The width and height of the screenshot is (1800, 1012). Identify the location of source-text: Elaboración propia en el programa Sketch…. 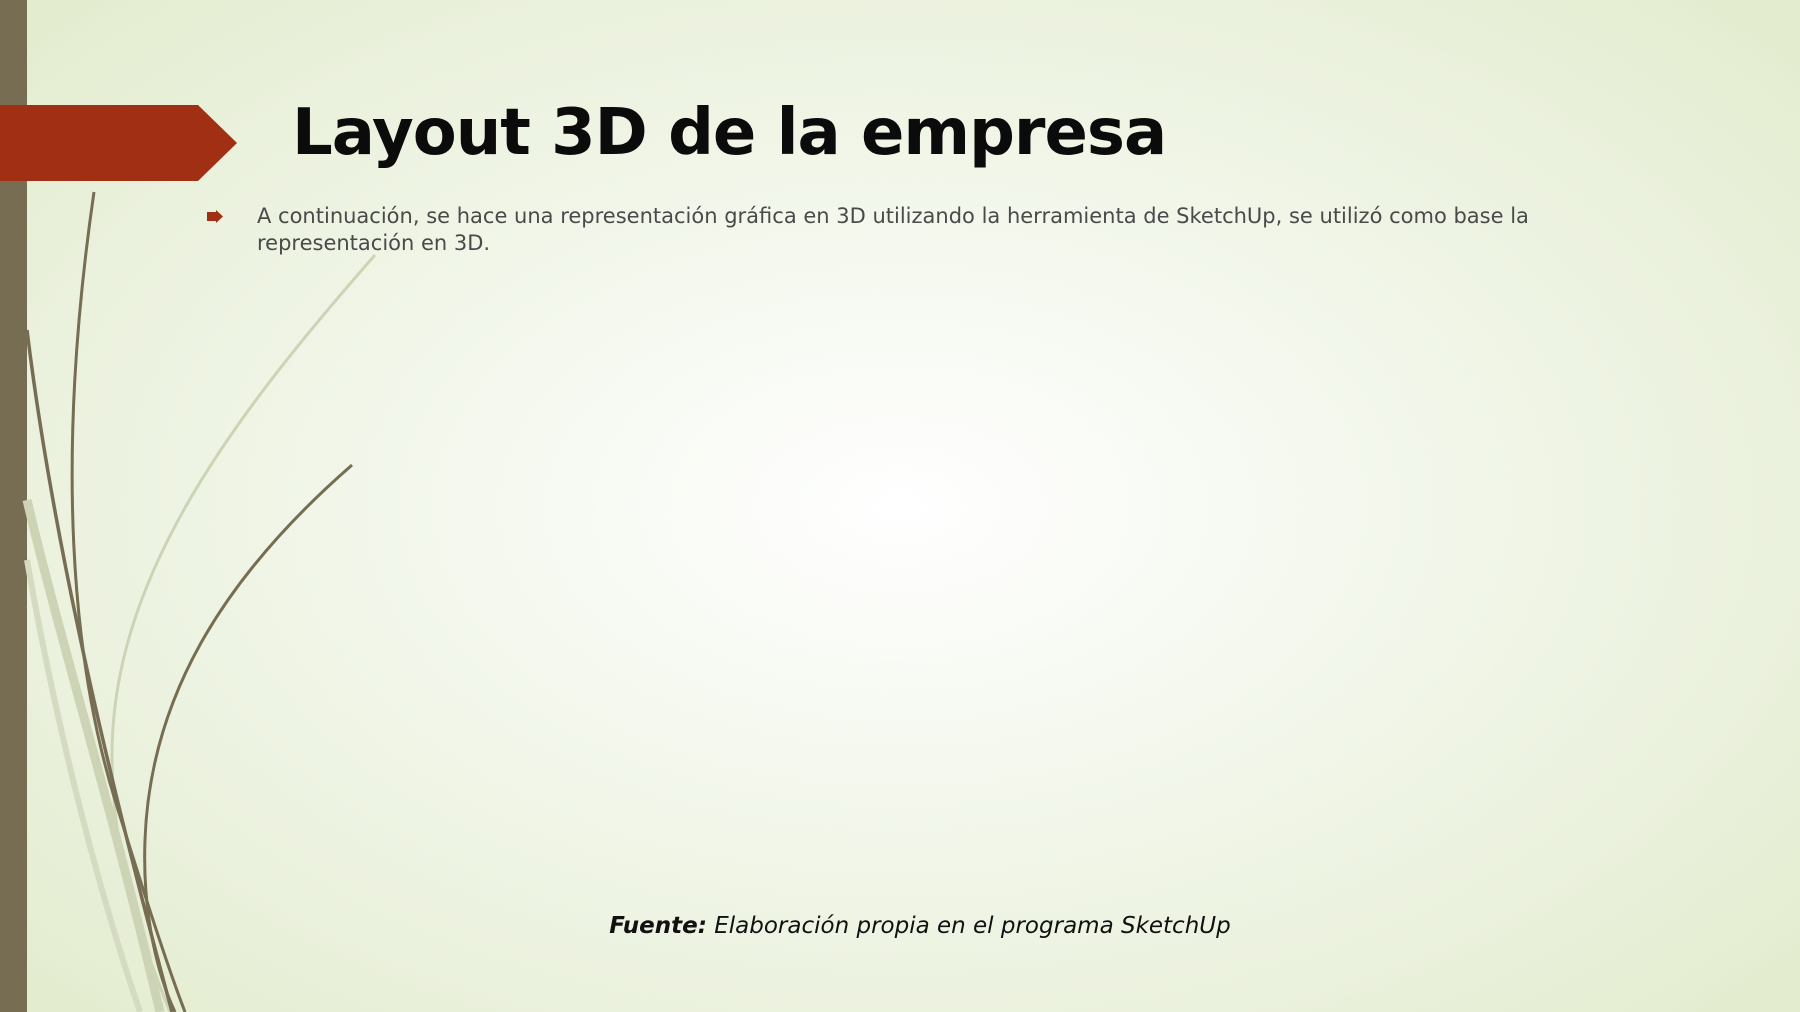
(972, 926).